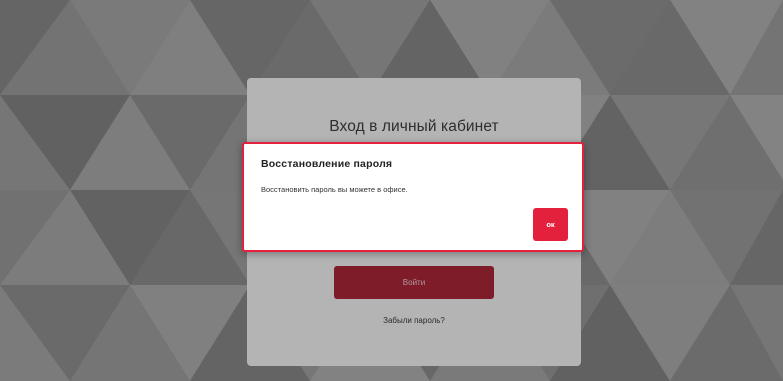  What do you see at coordinates (550, 224) in the screenshot?
I see `ok-button: ок` at bounding box center [550, 224].